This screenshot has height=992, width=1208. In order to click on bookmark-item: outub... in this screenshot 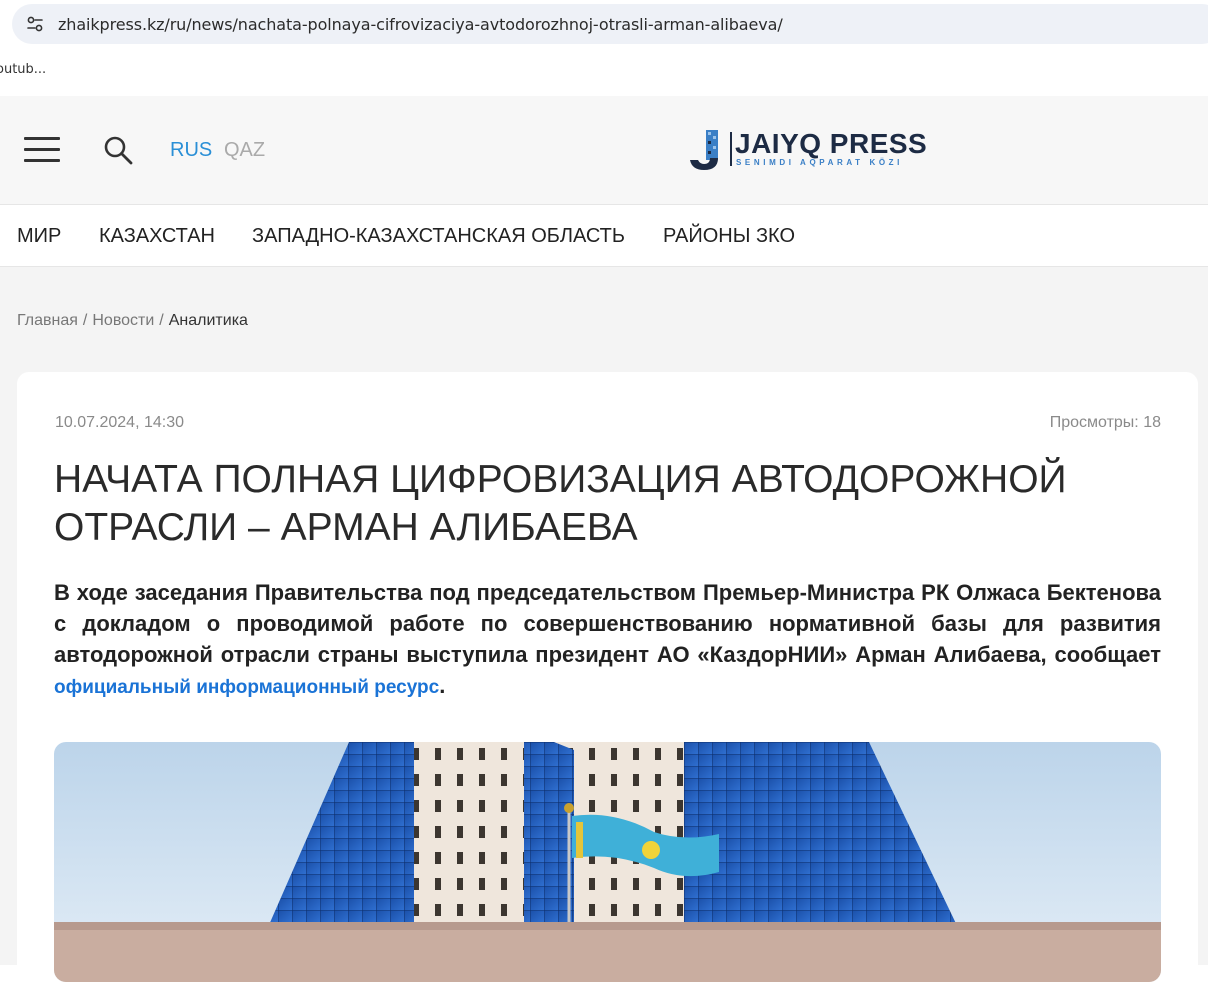, I will do `click(23, 69)`.